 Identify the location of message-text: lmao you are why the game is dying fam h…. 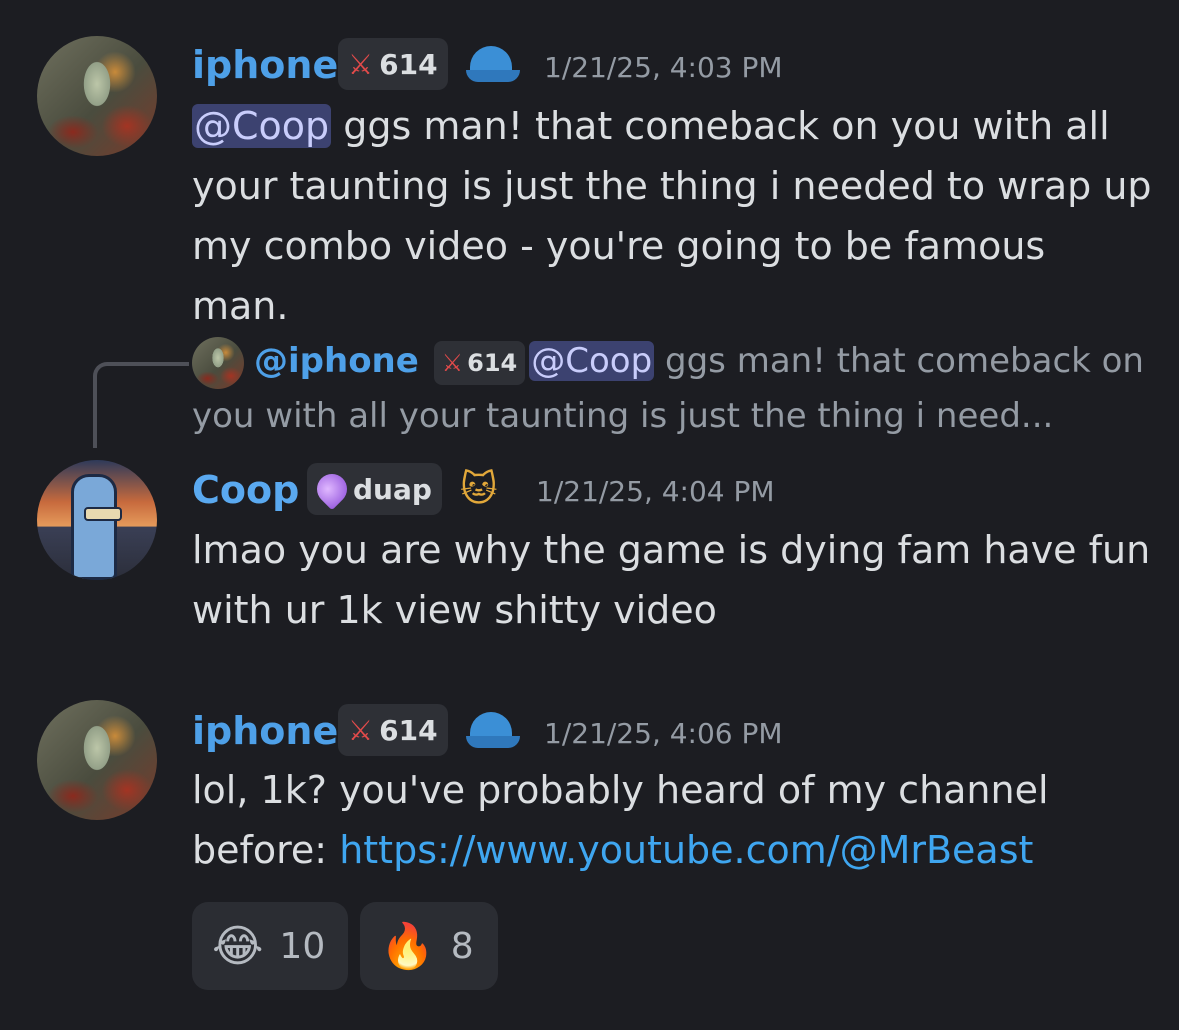
(672, 580).